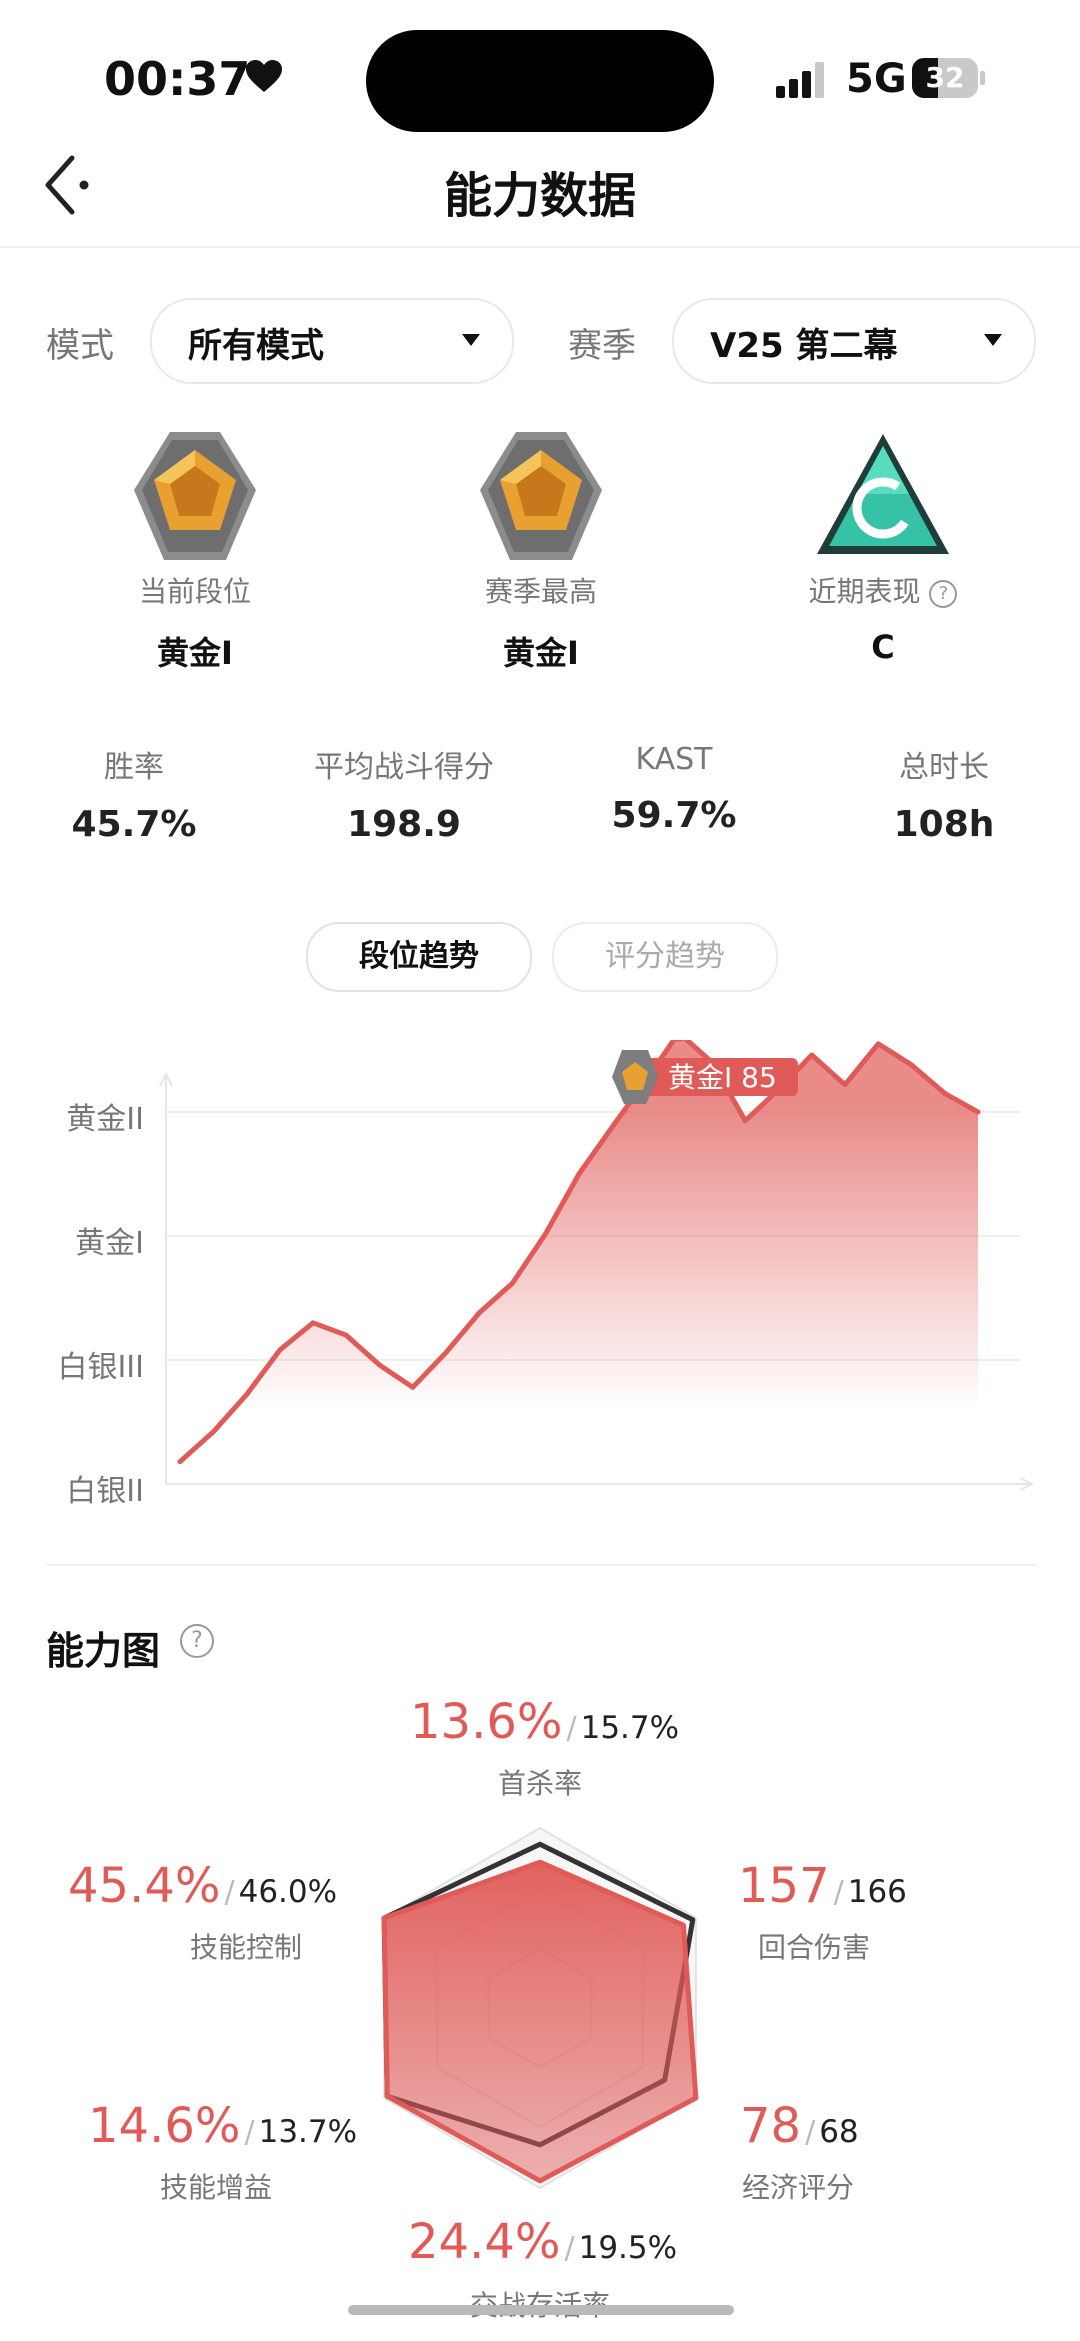 The image size is (1080, 2341). I want to click on ability-name: 回合伤害, so click(814, 1947).